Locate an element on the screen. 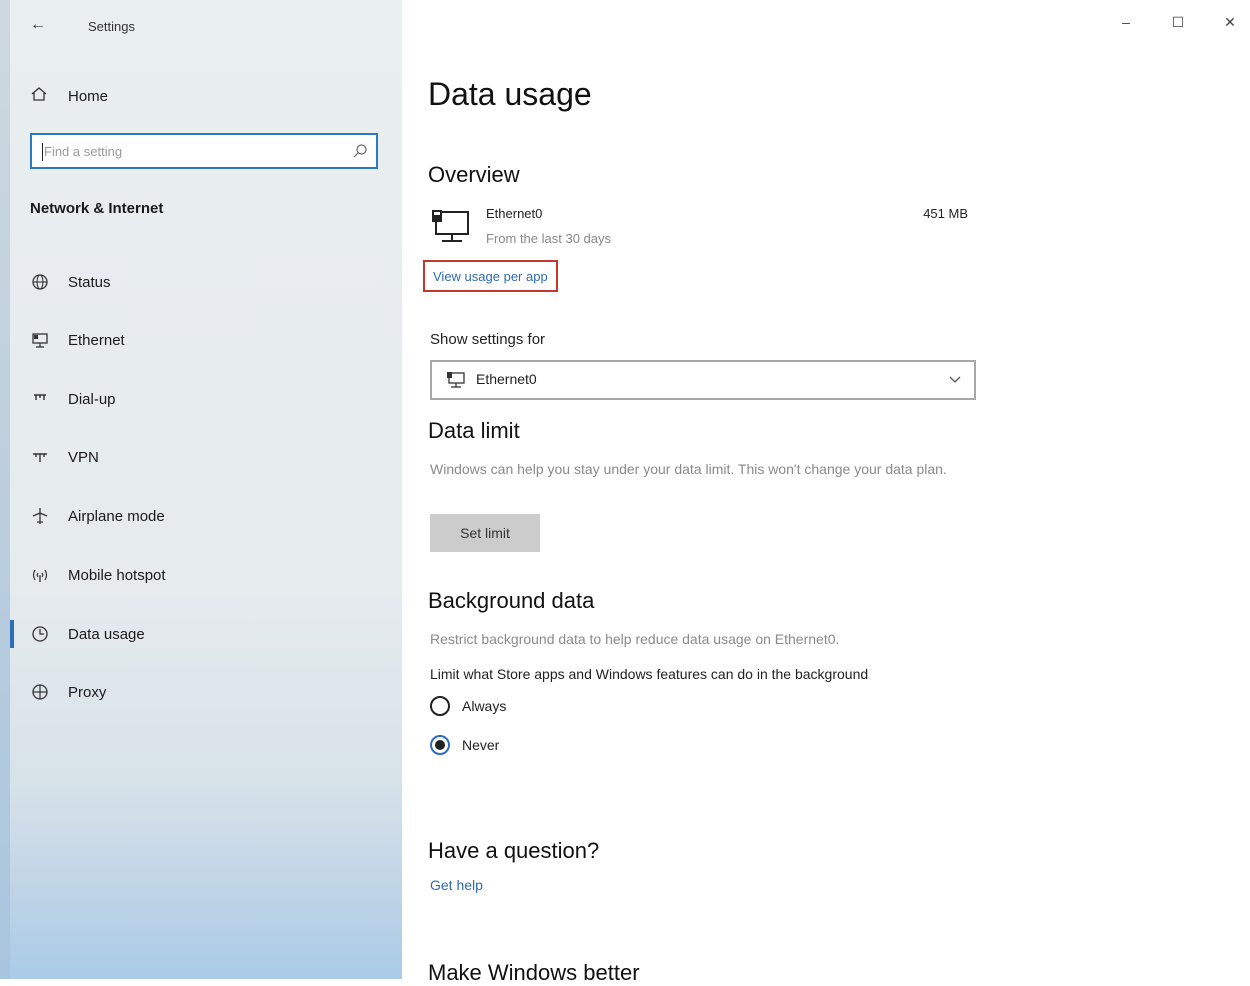 This screenshot has width=1250, height=986. radio-always: Always is located at coordinates (468, 706).